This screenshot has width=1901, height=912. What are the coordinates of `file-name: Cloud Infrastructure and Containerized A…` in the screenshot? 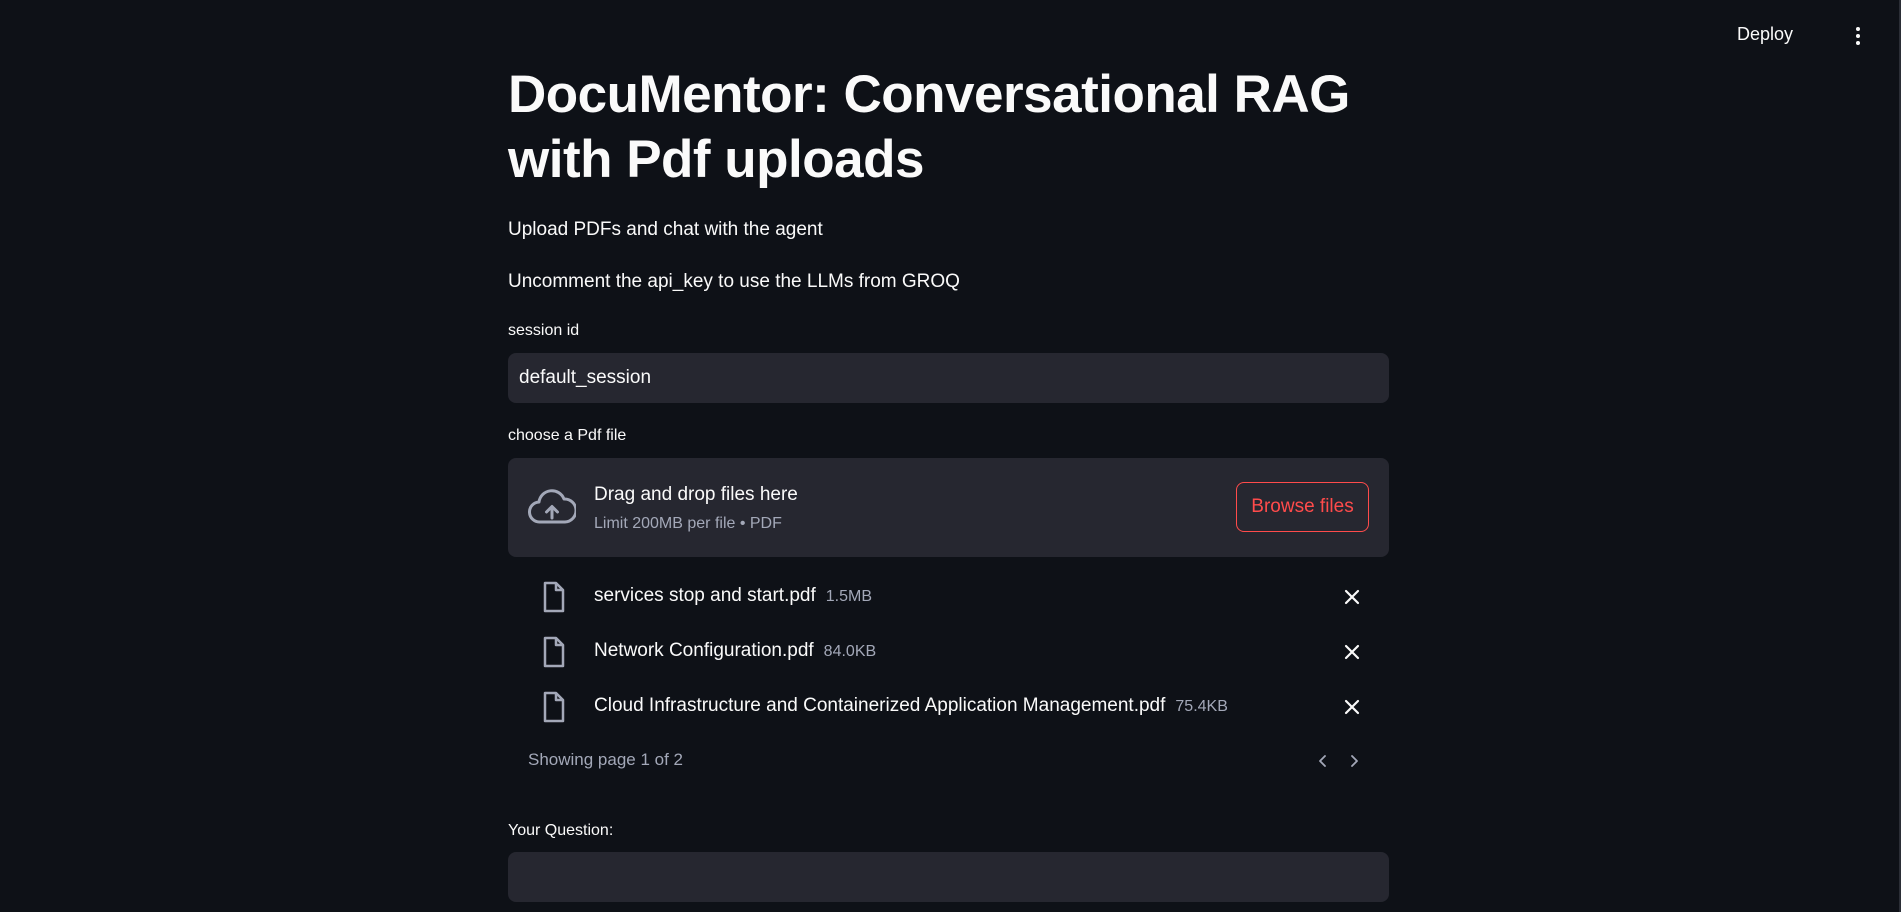 It's located at (880, 705).